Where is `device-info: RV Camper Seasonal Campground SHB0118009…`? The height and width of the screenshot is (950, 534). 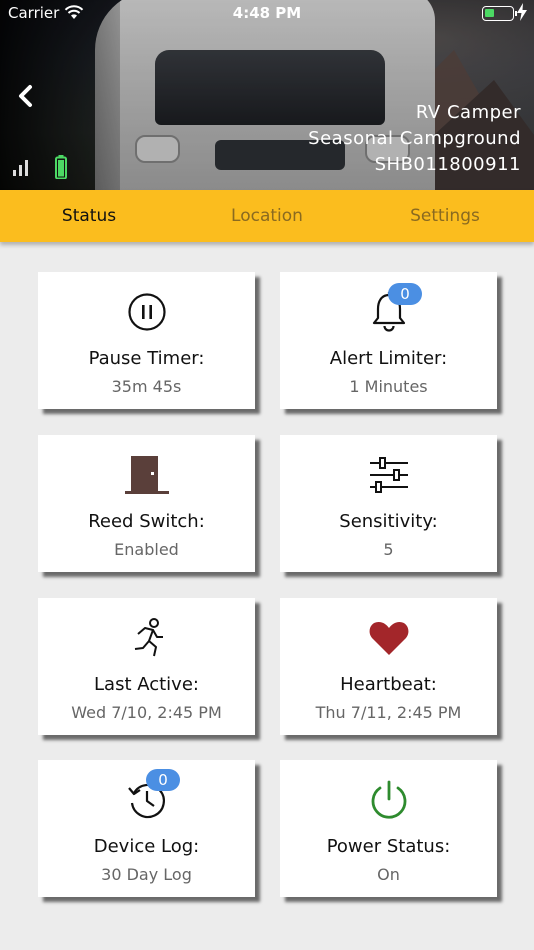
device-info: RV Camper Seasonal Campground SHB0118009… is located at coordinates (414, 139).